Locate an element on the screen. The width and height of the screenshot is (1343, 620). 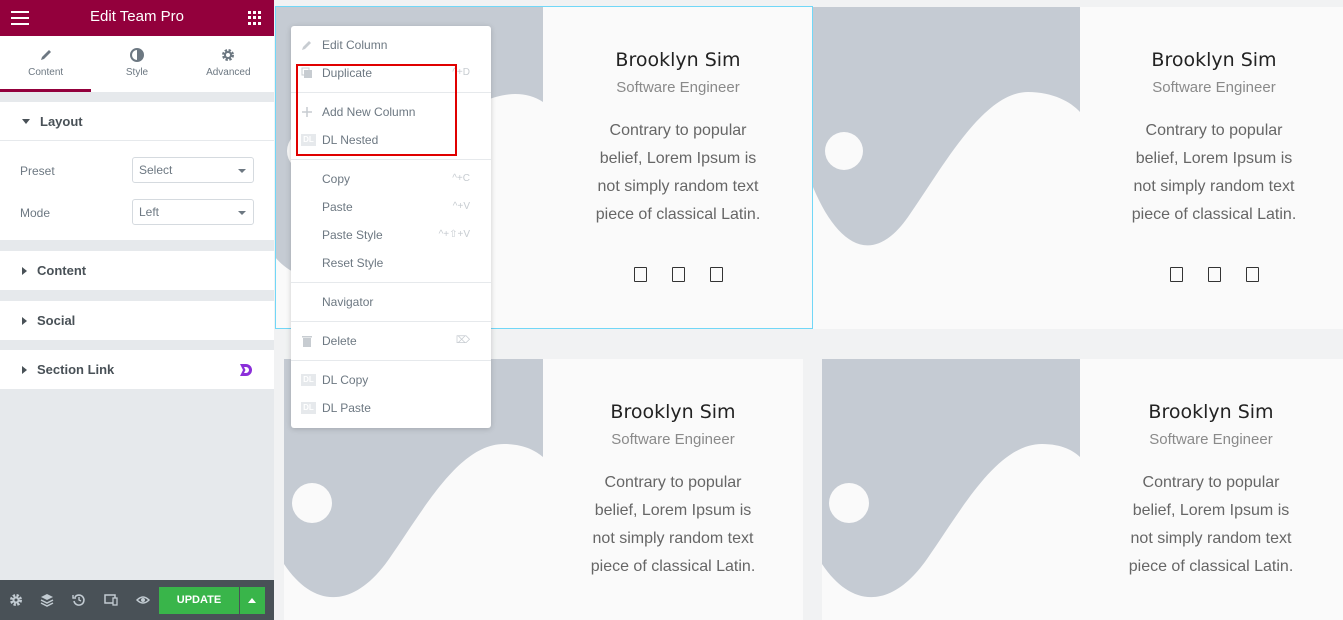
menu-item-shortcut: ^+D is located at coordinates (461, 72).